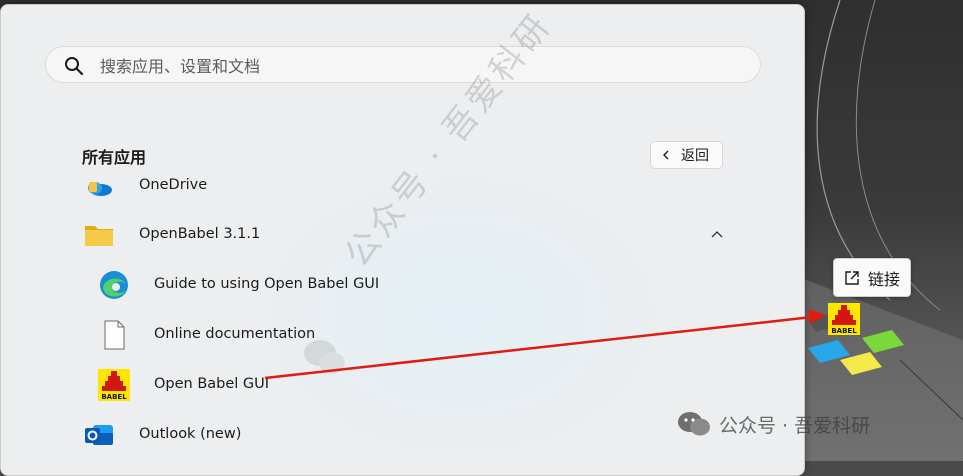 The width and height of the screenshot is (963, 476). What do you see at coordinates (406, 335) in the screenshot?
I see `app-item-online-doc: Online documentation` at bounding box center [406, 335].